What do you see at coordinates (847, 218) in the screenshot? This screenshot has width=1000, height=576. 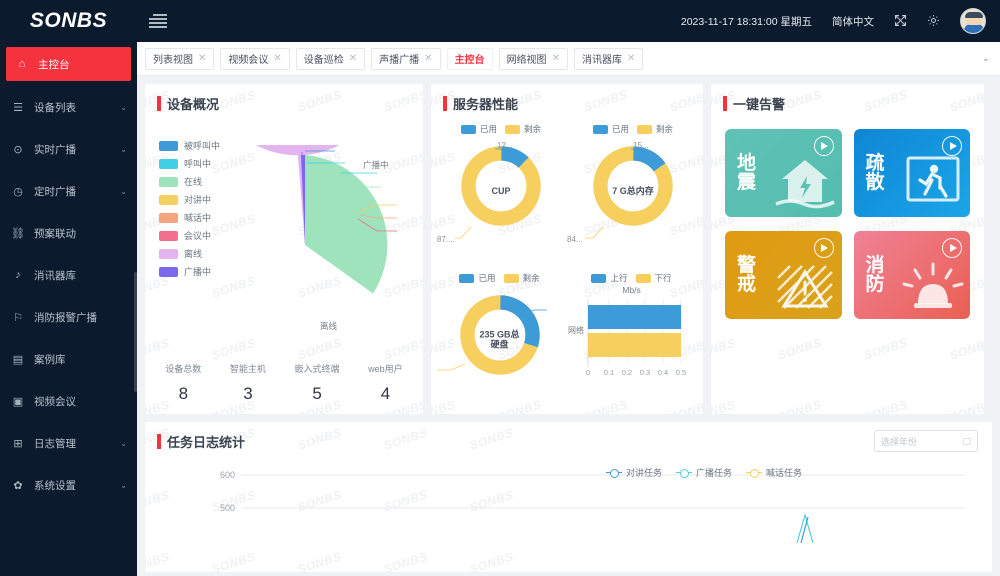 I see `alarm-tile-grid: 地震 疏散 警戒 消防` at bounding box center [847, 218].